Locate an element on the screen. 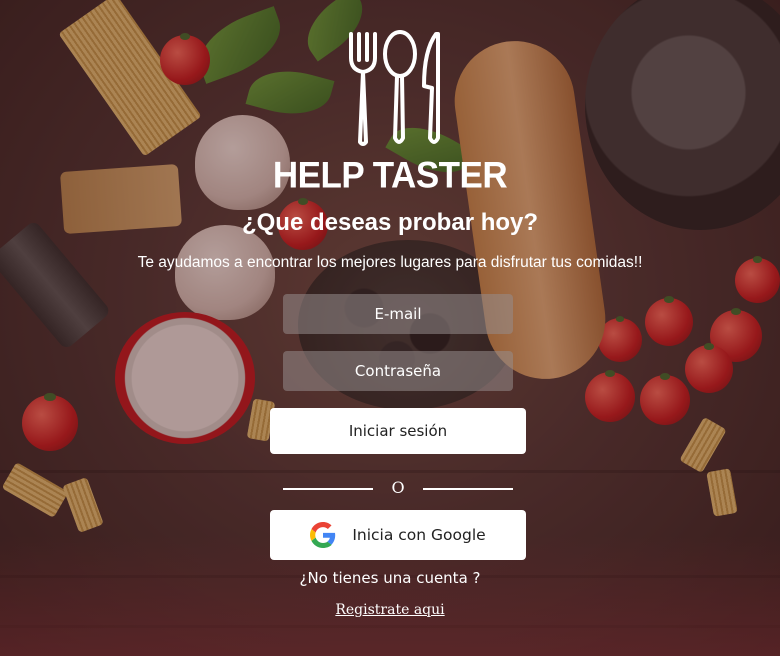 The width and height of the screenshot is (780, 656). or-divider: O is located at coordinates (398, 488).